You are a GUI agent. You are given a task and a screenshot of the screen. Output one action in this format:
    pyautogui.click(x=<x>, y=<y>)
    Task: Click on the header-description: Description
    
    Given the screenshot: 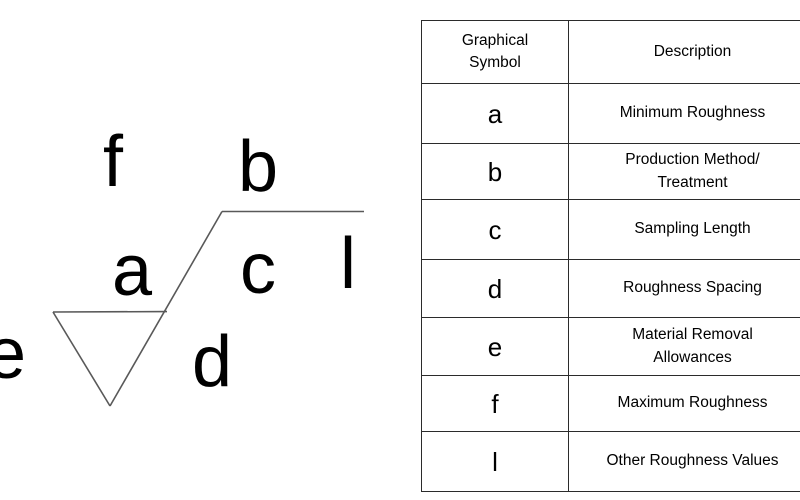 What is the action you would take?
    pyautogui.click(x=684, y=52)
    